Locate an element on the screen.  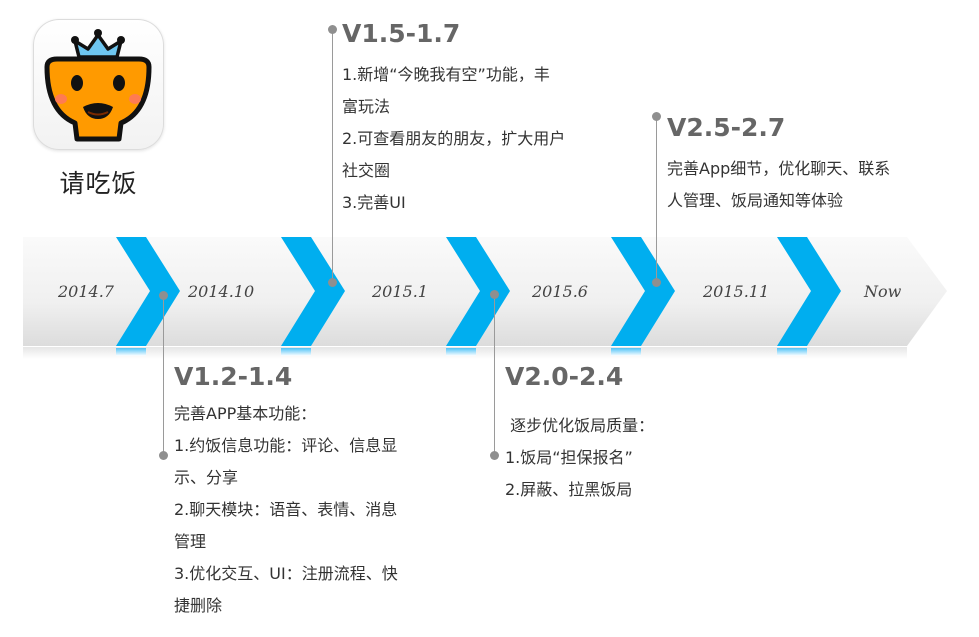
note-line: 2.可查看朋友的朋友，扩大用户 is located at coordinates (454, 138).